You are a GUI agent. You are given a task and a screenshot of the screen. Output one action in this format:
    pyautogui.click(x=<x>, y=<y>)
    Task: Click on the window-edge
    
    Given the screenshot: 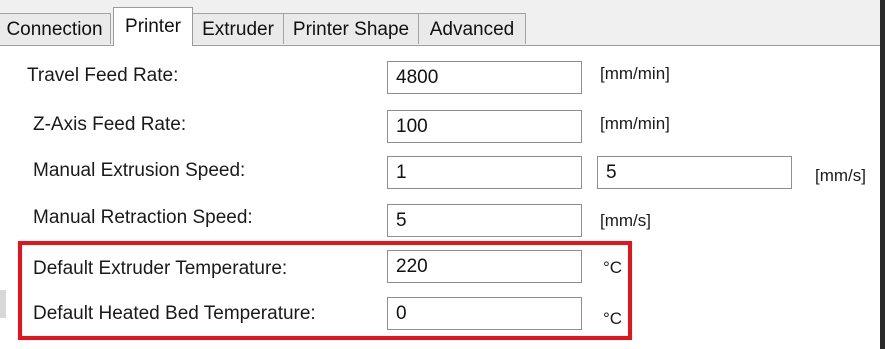 What is the action you would take?
    pyautogui.click(x=882, y=174)
    